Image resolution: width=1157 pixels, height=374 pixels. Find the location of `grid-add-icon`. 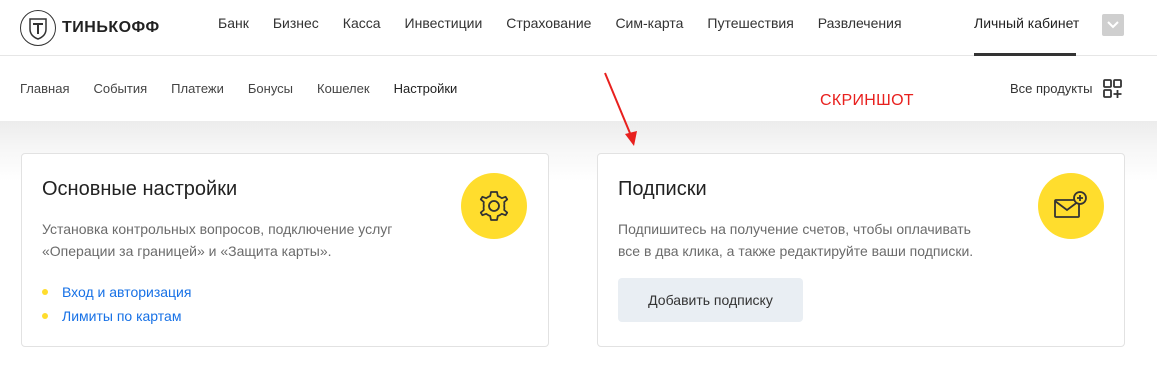

grid-add-icon is located at coordinates (1113, 89).